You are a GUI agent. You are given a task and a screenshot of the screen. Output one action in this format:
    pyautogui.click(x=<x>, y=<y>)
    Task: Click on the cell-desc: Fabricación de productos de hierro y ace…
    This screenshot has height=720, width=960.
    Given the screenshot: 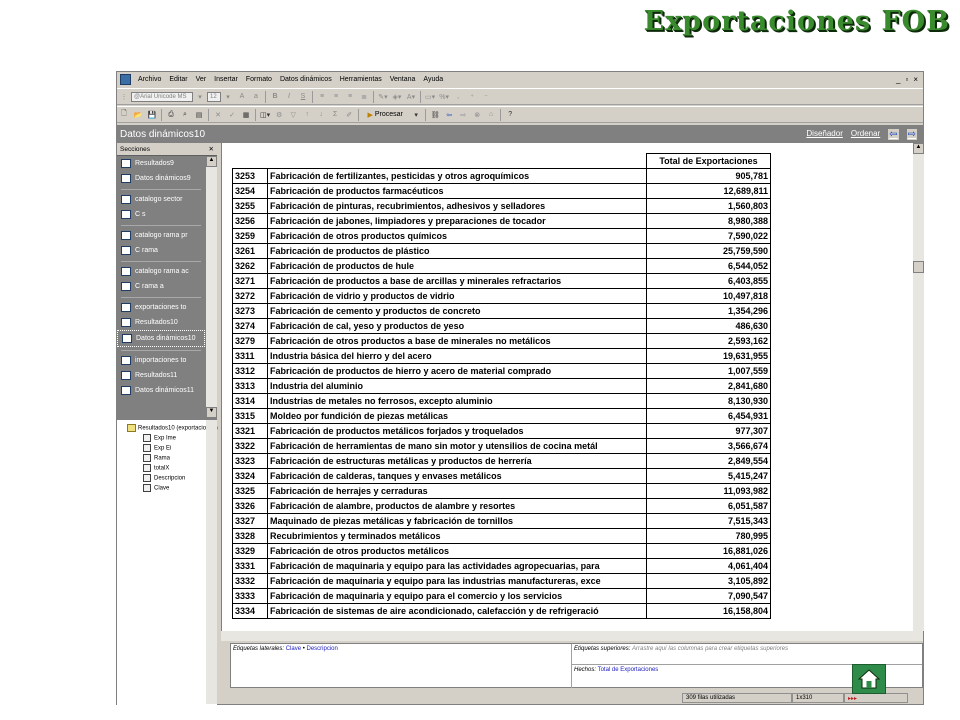 What is the action you would take?
    pyautogui.click(x=457, y=371)
    